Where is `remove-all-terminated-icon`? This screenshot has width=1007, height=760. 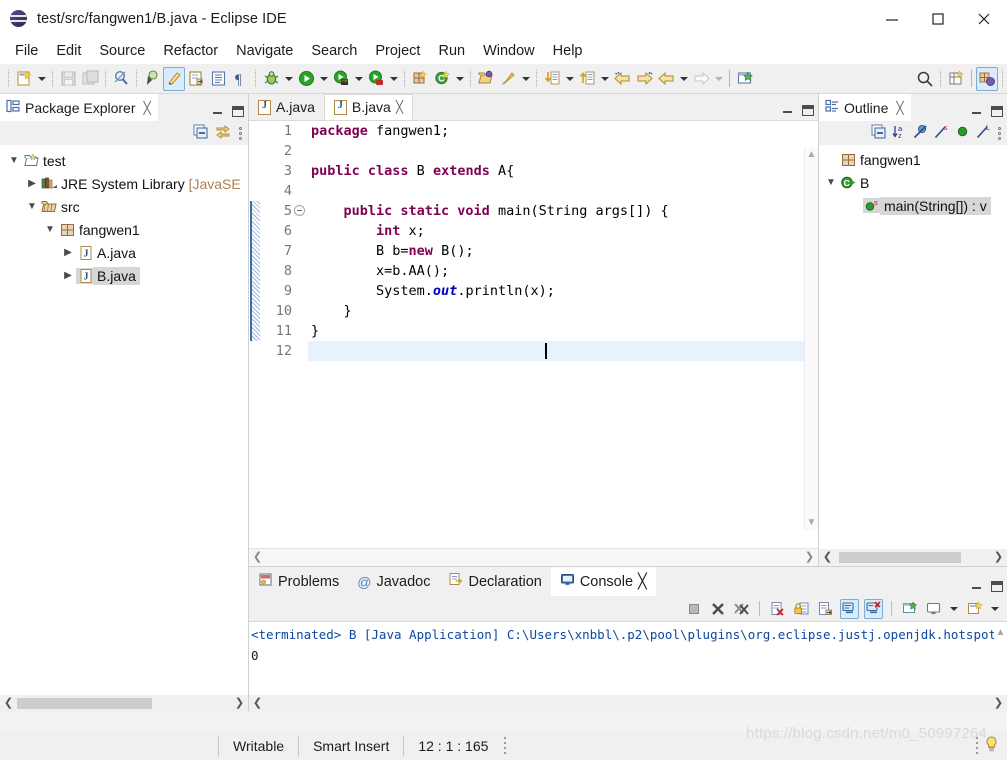
remove-all-terminated-icon is located at coordinates (741, 609).